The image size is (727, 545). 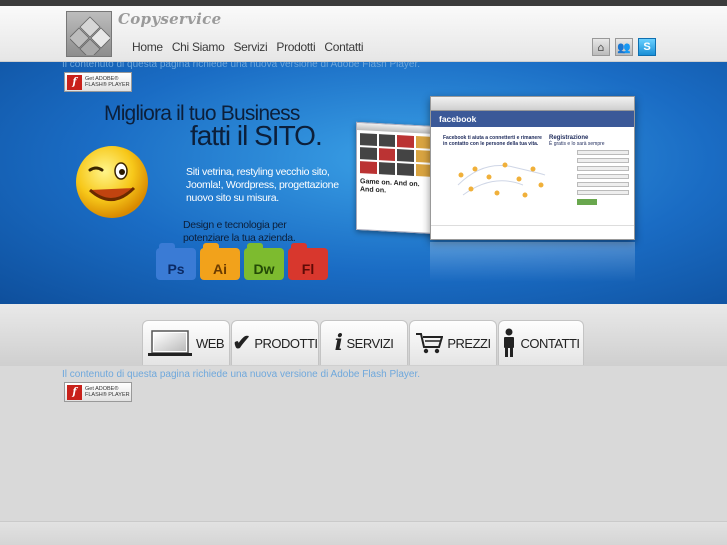 I want to click on tab-prezzi: PREZZI, so click(x=453, y=342).